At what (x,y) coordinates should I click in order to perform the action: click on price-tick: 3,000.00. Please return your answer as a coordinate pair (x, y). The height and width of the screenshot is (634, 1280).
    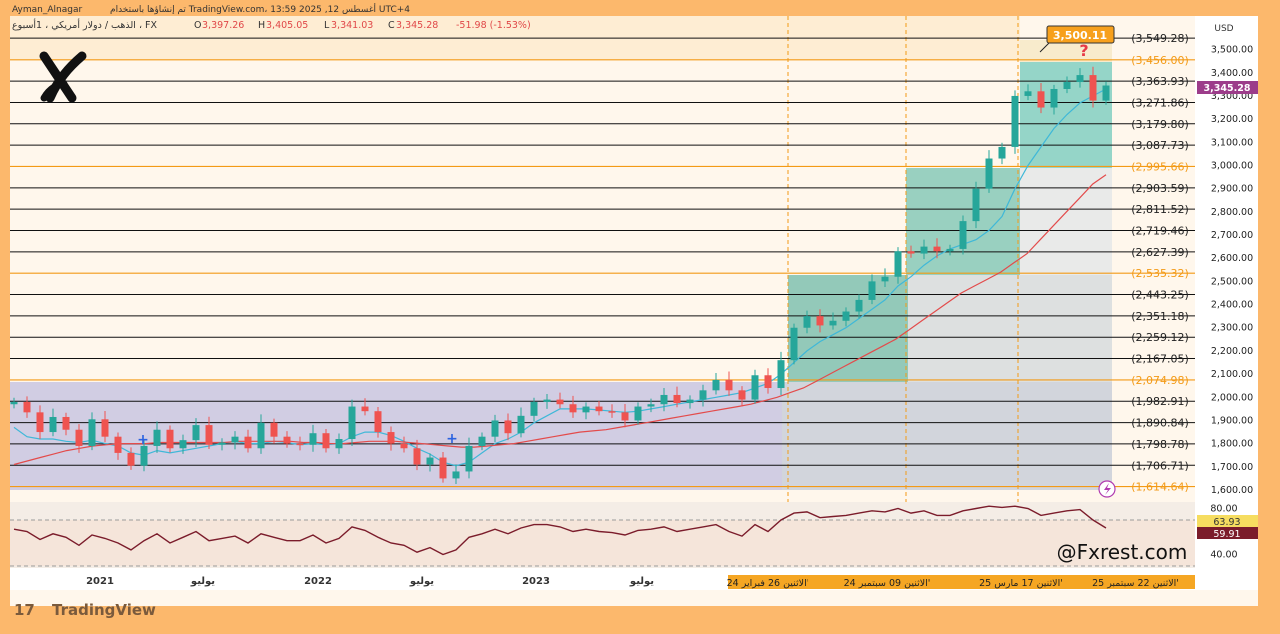
    Looking at the image, I should click on (1232, 165).